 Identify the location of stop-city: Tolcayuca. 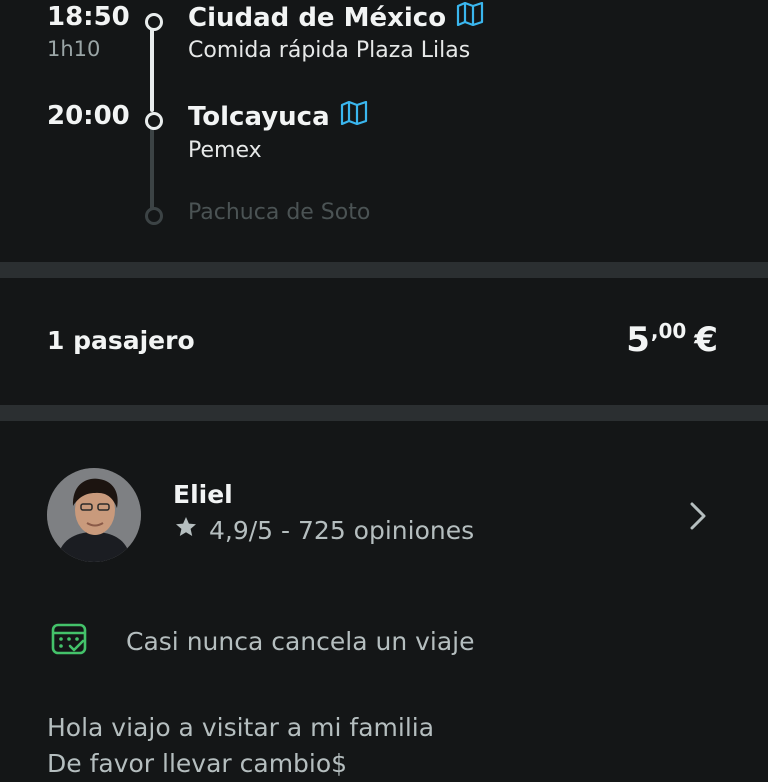
(278, 116).